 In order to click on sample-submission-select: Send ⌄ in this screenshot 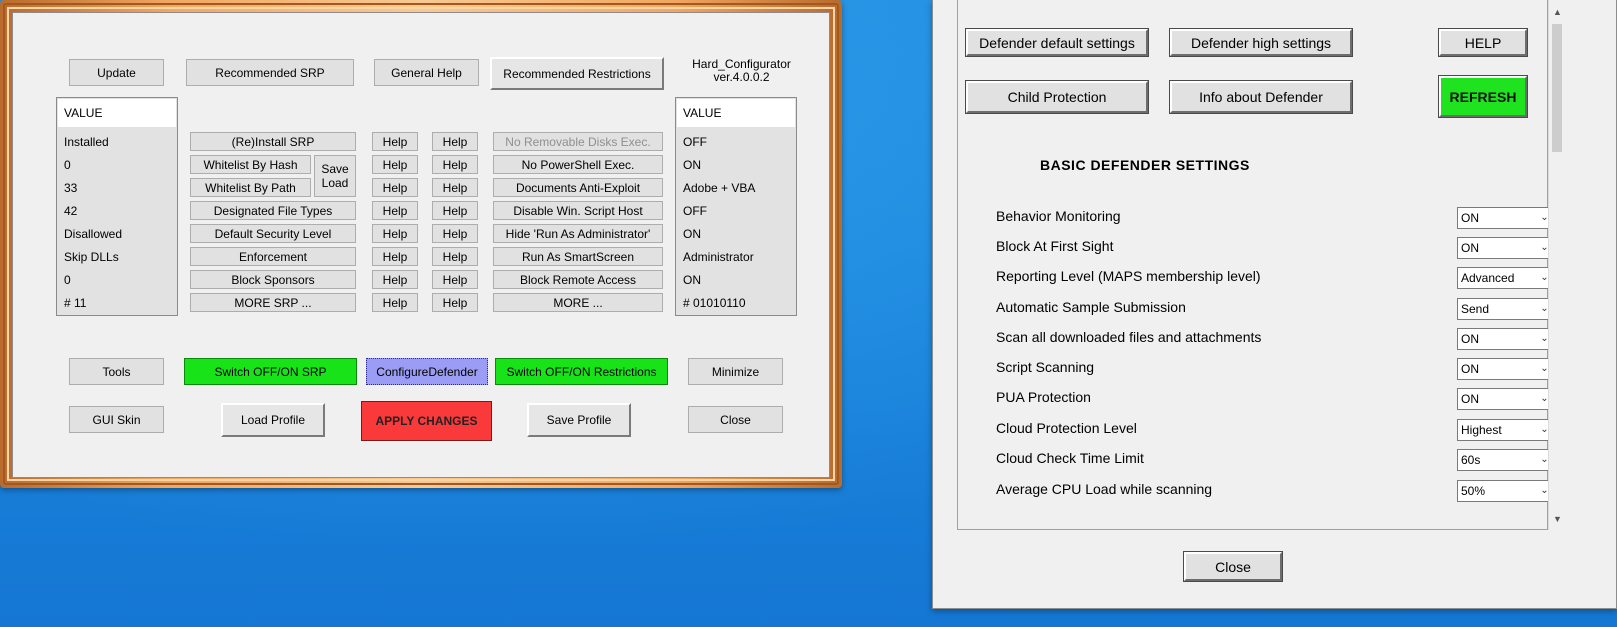, I will do `click(1505, 309)`.